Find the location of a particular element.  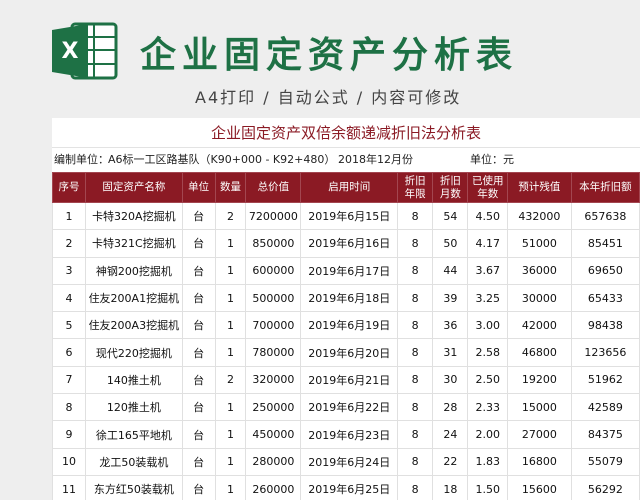

table-cell: 2.58 is located at coordinates (487, 352).